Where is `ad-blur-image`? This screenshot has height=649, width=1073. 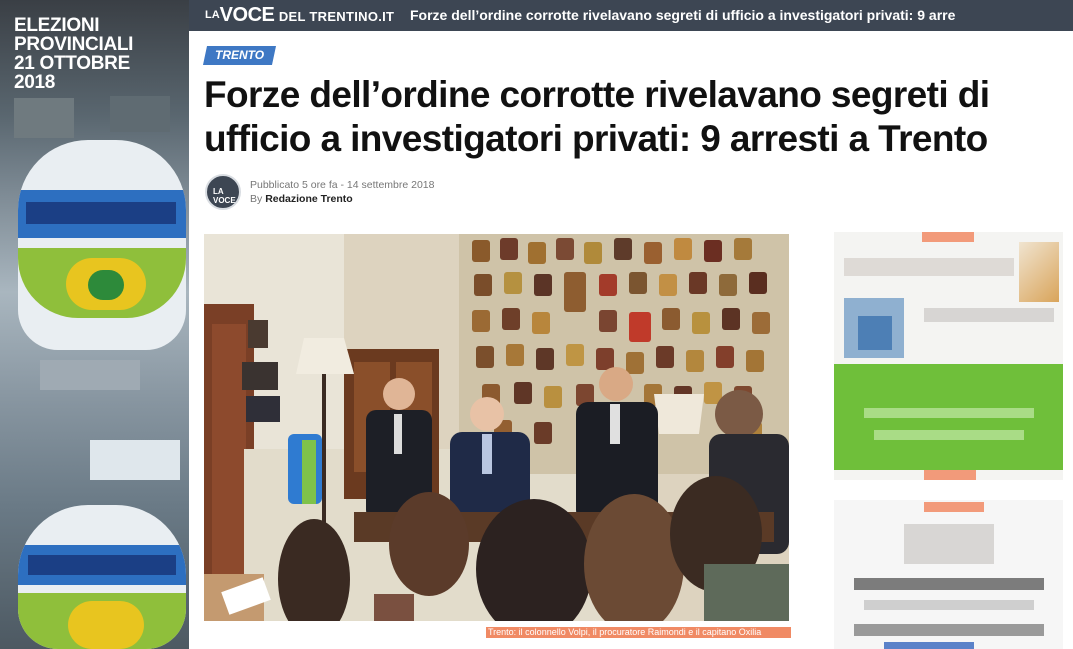
ad-blur-image is located at coordinates (875, 333).